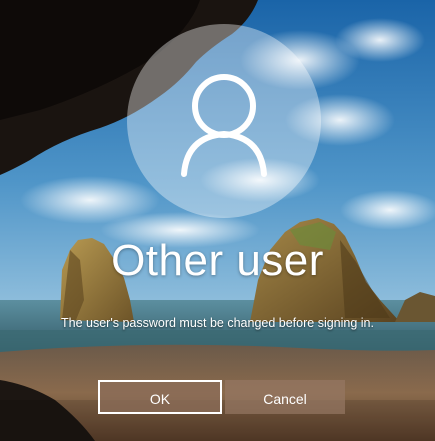 This screenshot has width=435, height=441. Describe the element at coordinates (224, 125) in the screenshot. I see `user-silhouette-icon` at that location.